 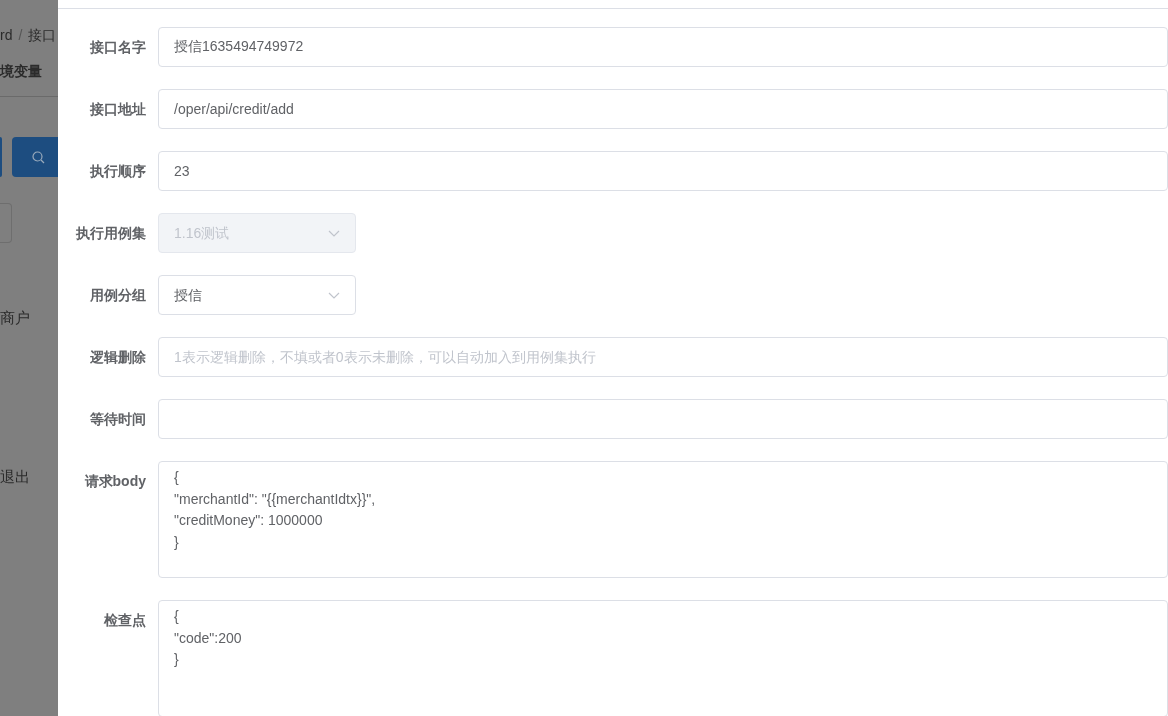 I want to click on breadcrumb-link: 接口, so click(x=42, y=35).